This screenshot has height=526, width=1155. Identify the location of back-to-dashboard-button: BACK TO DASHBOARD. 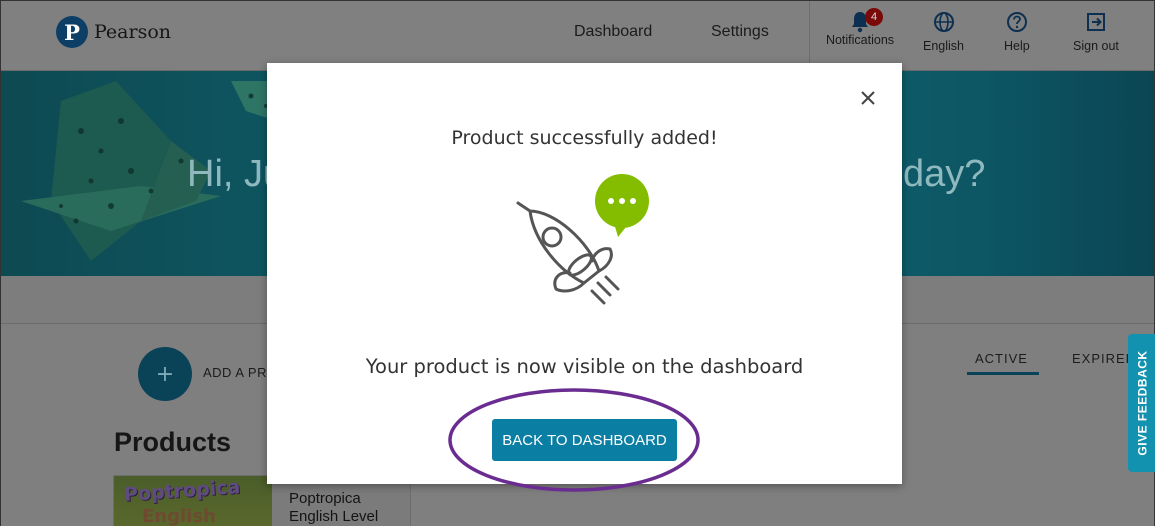
(584, 440).